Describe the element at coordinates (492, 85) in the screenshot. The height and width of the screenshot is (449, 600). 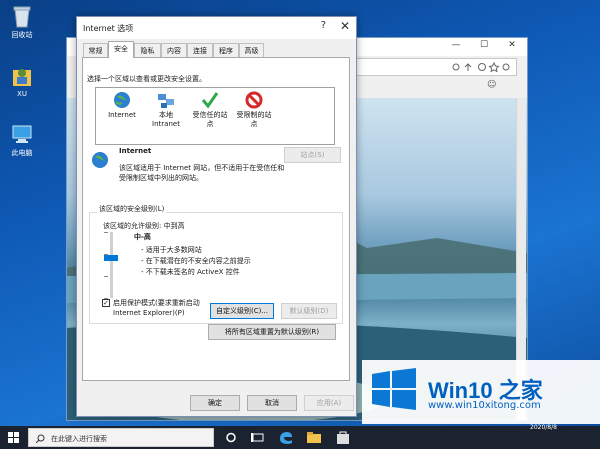
I see `ie-nav-icons: ☺` at that location.